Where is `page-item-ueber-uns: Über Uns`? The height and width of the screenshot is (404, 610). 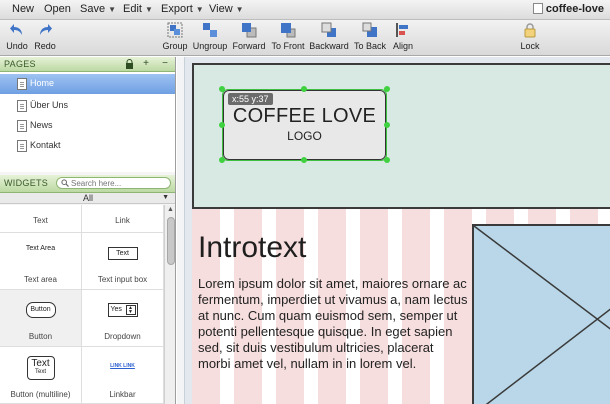
page-item-ueber-uns: Über Uns is located at coordinates (87, 106).